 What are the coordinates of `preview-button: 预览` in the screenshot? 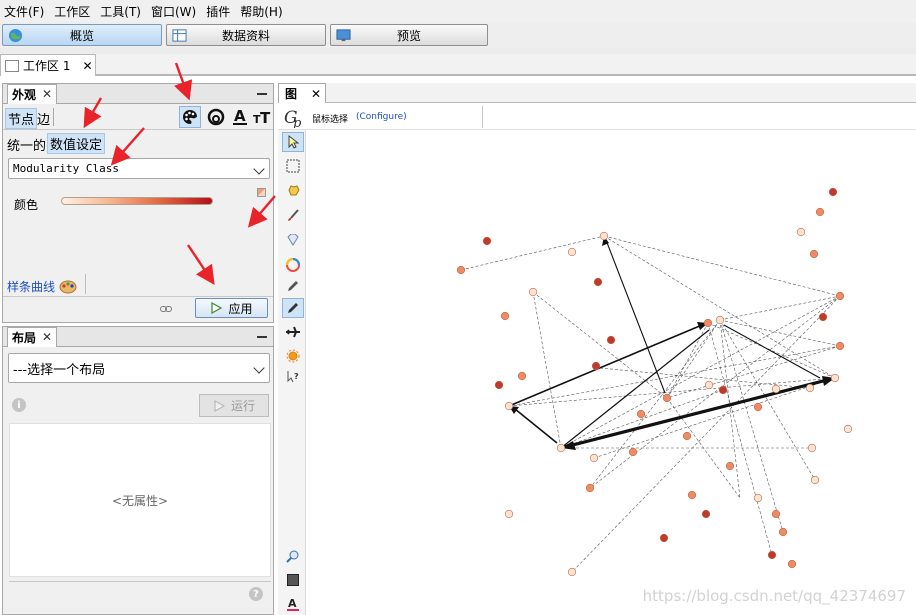 It's located at (409, 35).